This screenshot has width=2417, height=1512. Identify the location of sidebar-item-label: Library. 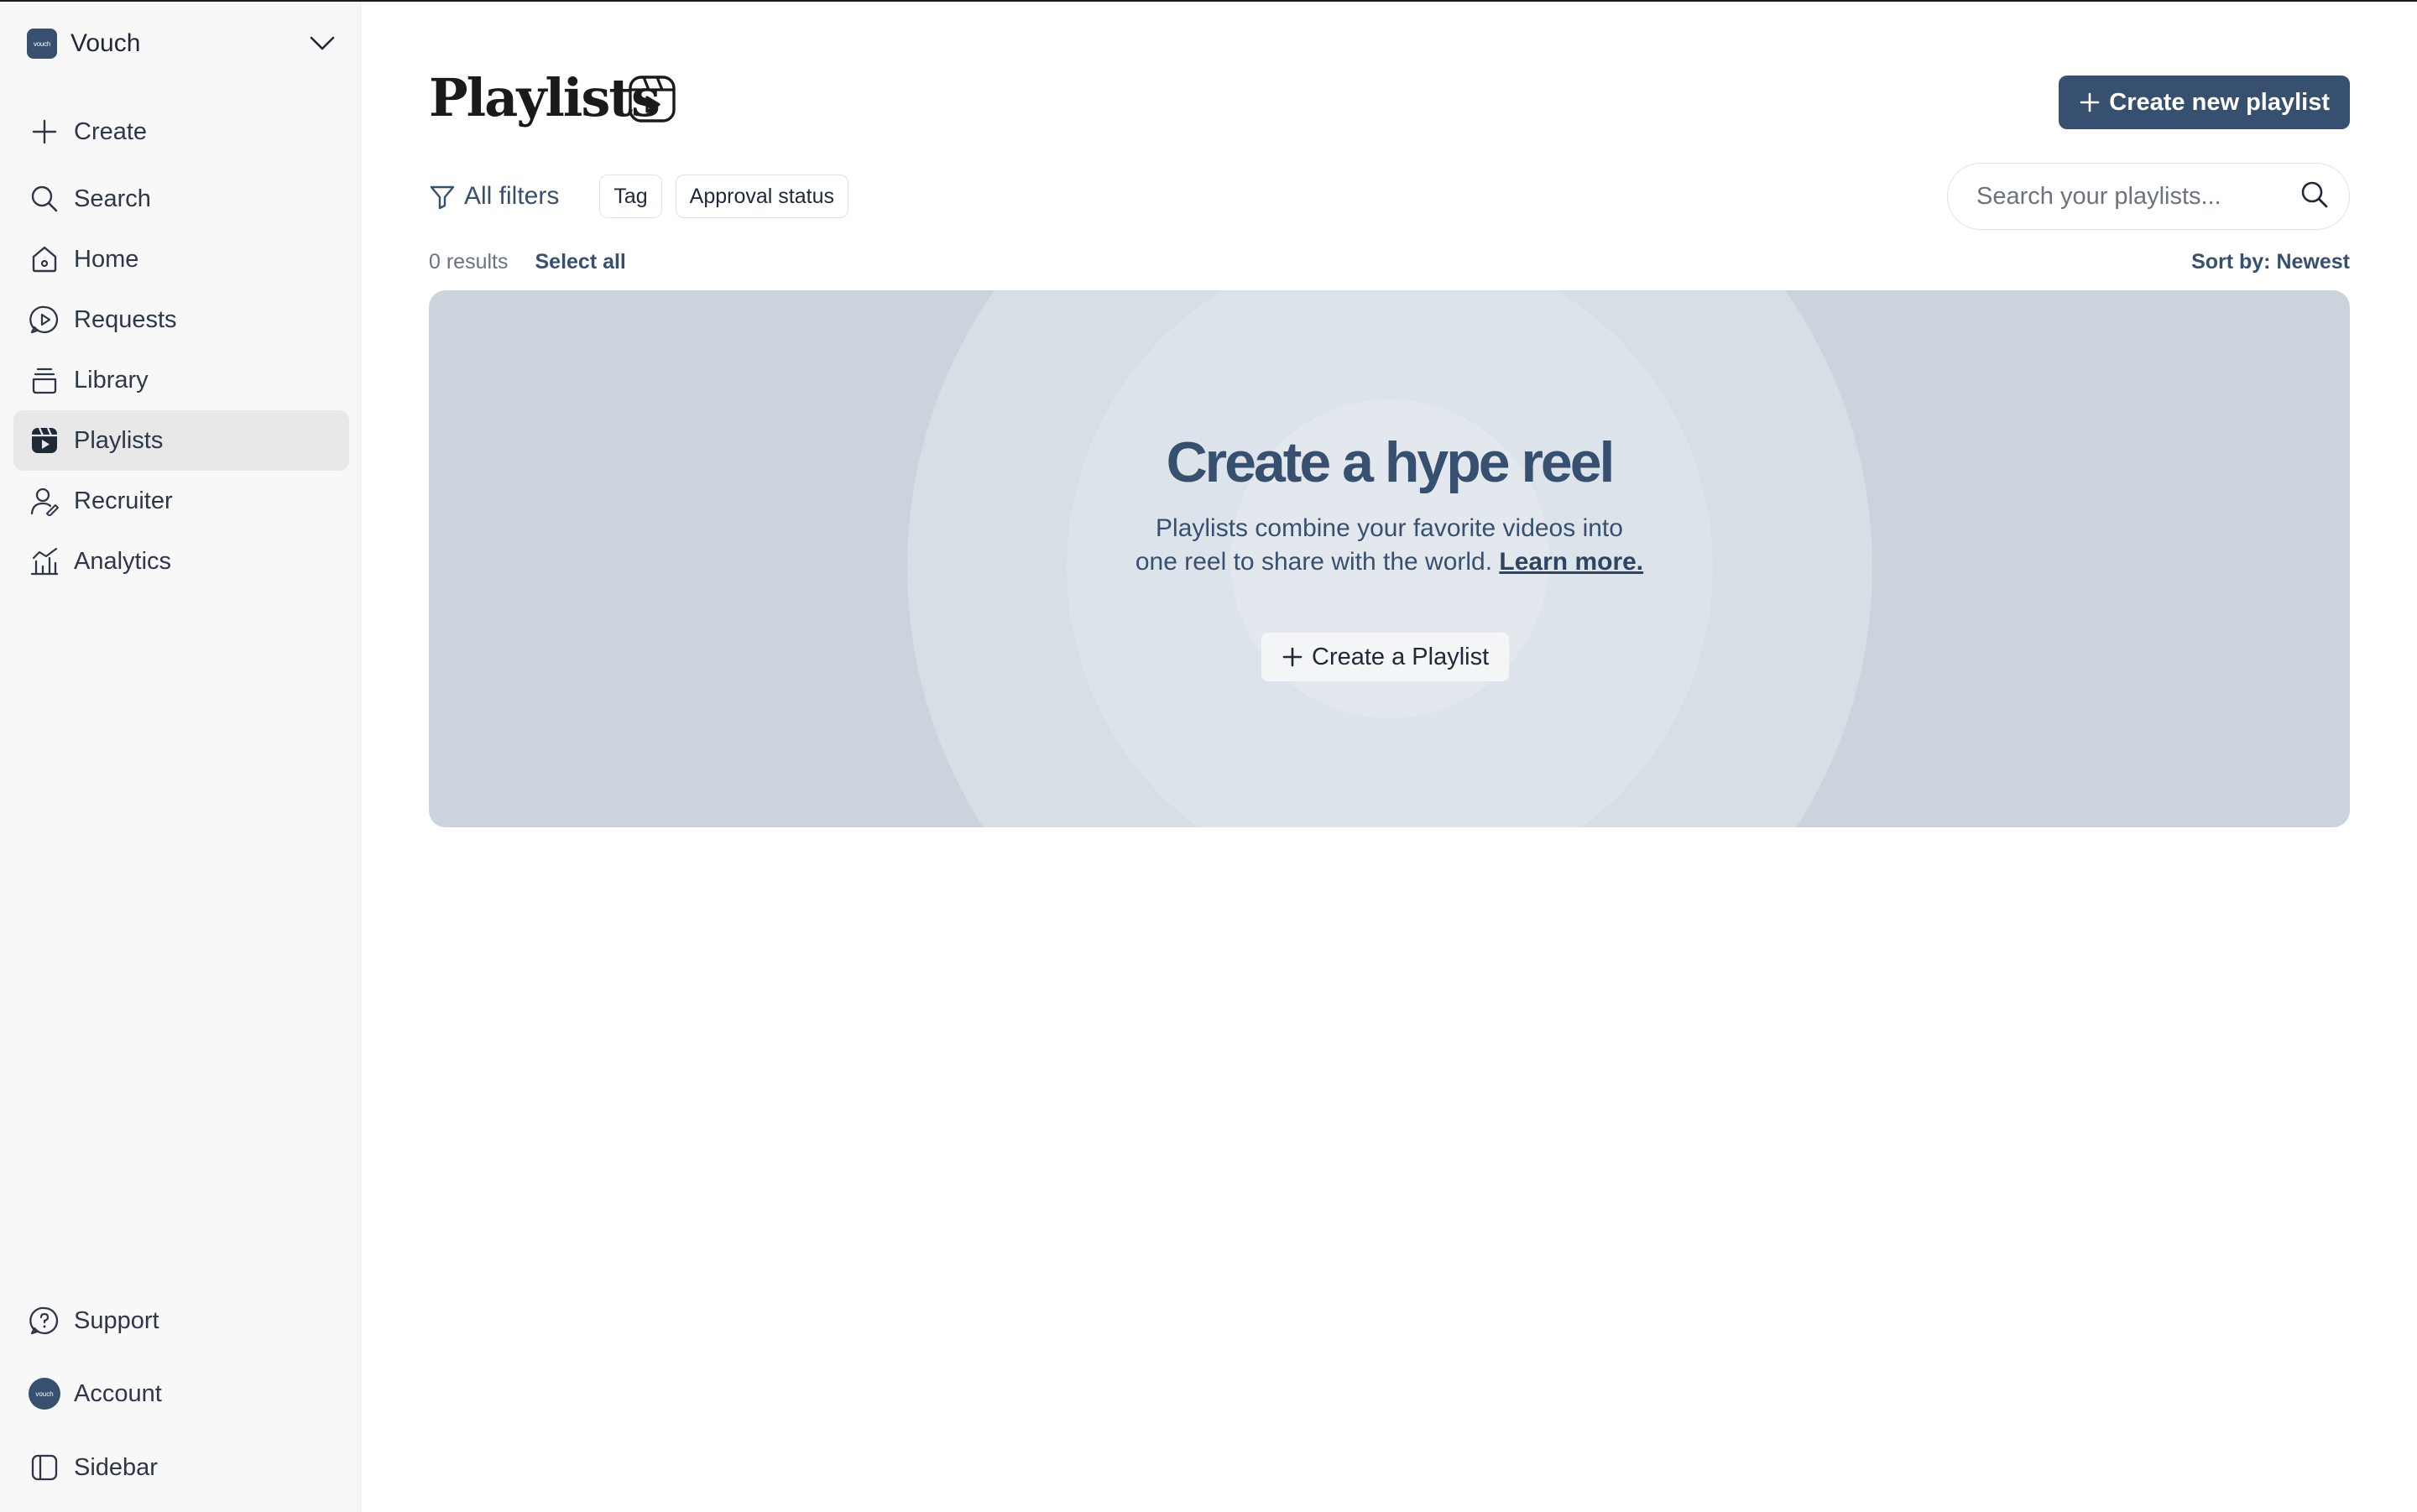
(111, 380).